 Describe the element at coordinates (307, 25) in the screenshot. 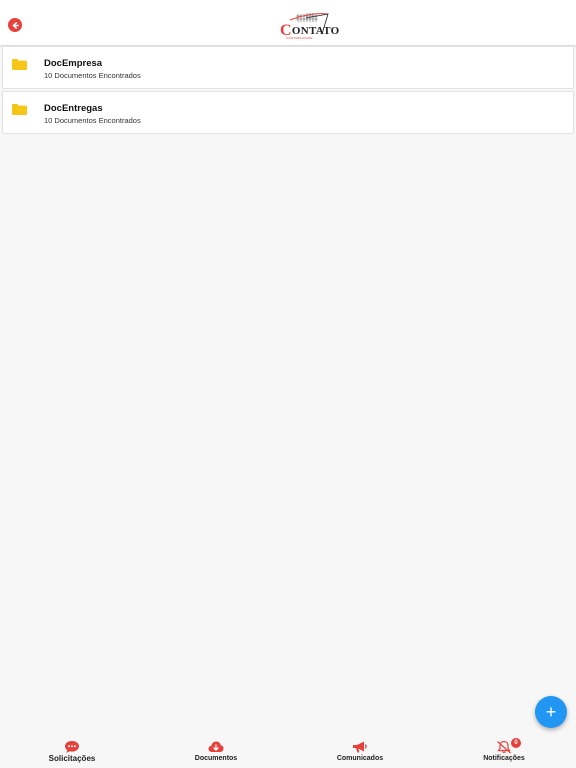

I see `company-logo: CONTATO CONTABILIDADE` at that location.